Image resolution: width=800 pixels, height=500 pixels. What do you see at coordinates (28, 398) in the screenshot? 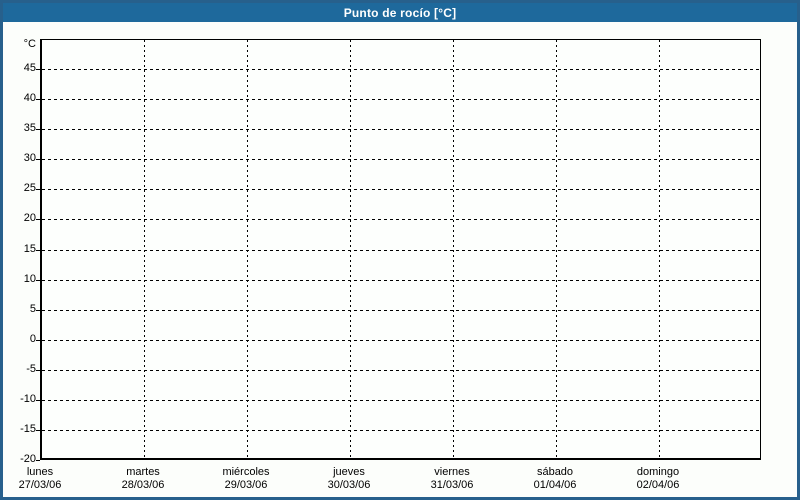
I see `y-axis-label: -10` at bounding box center [28, 398].